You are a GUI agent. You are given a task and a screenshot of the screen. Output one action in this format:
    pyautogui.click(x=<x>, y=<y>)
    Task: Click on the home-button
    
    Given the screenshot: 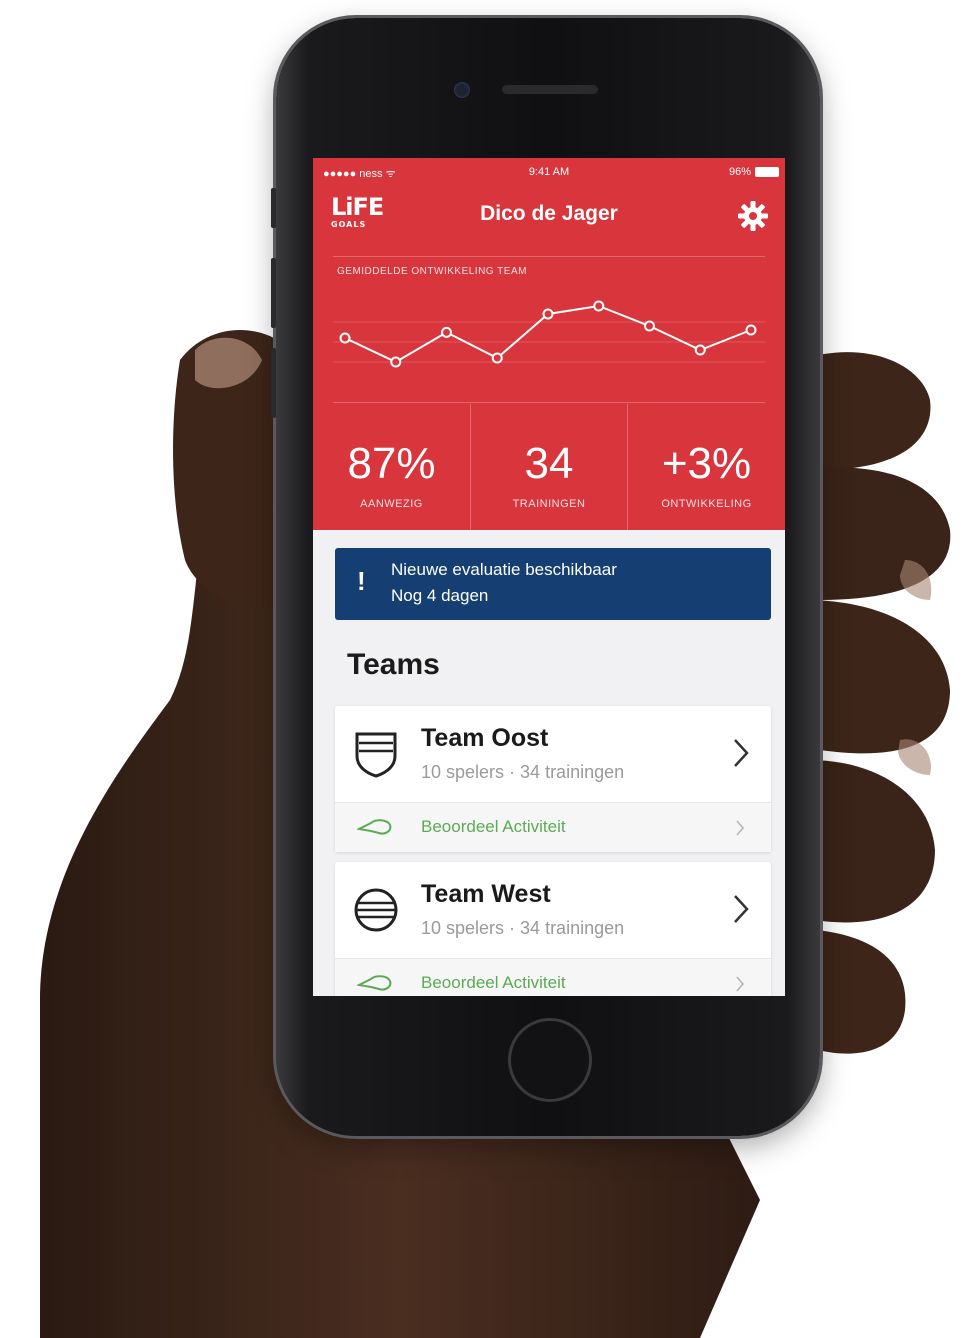 What is the action you would take?
    pyautogui.click(x=550, y=1060)
    